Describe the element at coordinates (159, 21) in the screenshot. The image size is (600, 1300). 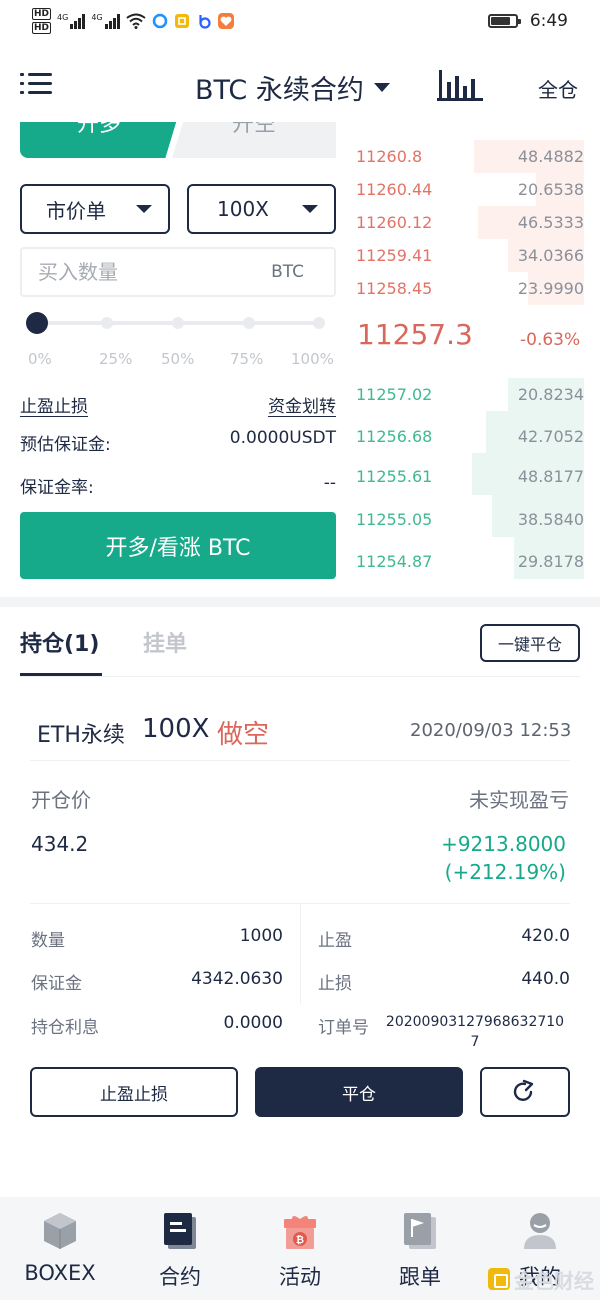
I see `app-notification-icon` at that location.